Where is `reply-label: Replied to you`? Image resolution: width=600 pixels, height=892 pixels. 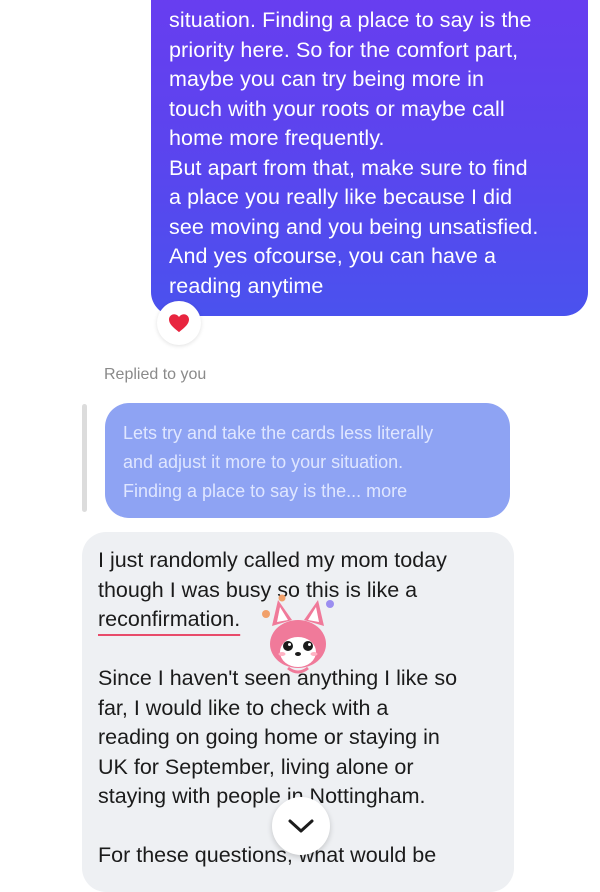
reply-label: Replied to you is located at coordinates (155, 374).